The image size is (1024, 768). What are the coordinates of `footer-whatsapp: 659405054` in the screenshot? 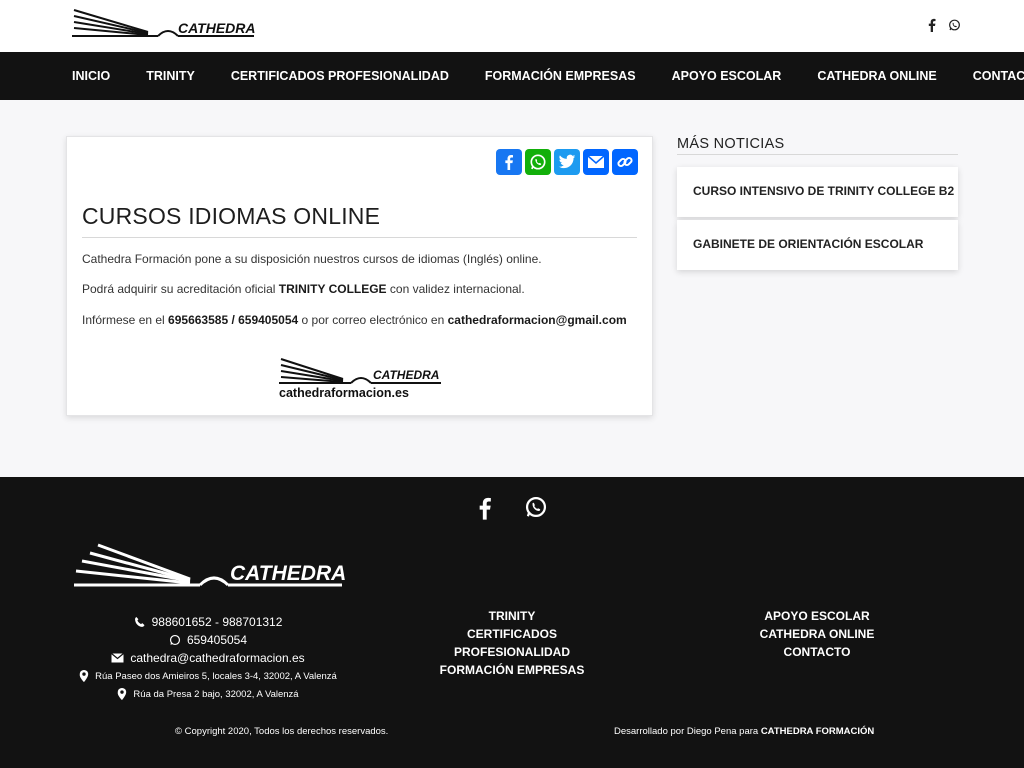 It's located at (208, 640).